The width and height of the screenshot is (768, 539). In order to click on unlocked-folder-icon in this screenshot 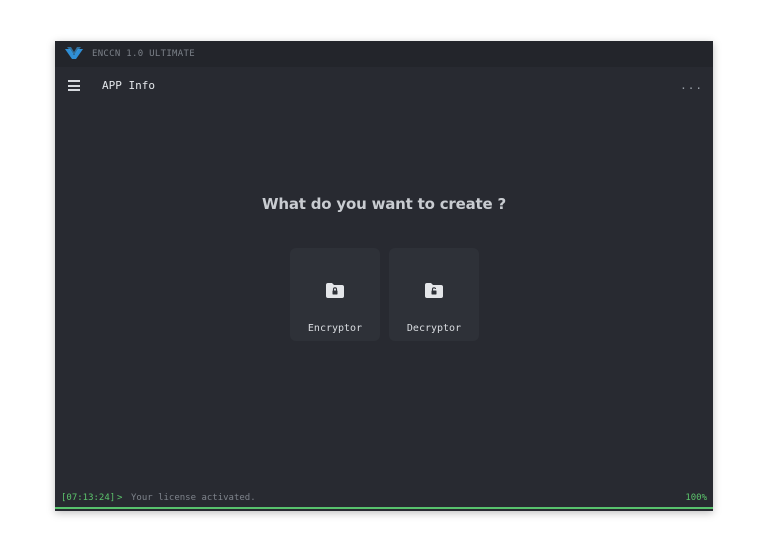, I will do `click(434, 290)`.